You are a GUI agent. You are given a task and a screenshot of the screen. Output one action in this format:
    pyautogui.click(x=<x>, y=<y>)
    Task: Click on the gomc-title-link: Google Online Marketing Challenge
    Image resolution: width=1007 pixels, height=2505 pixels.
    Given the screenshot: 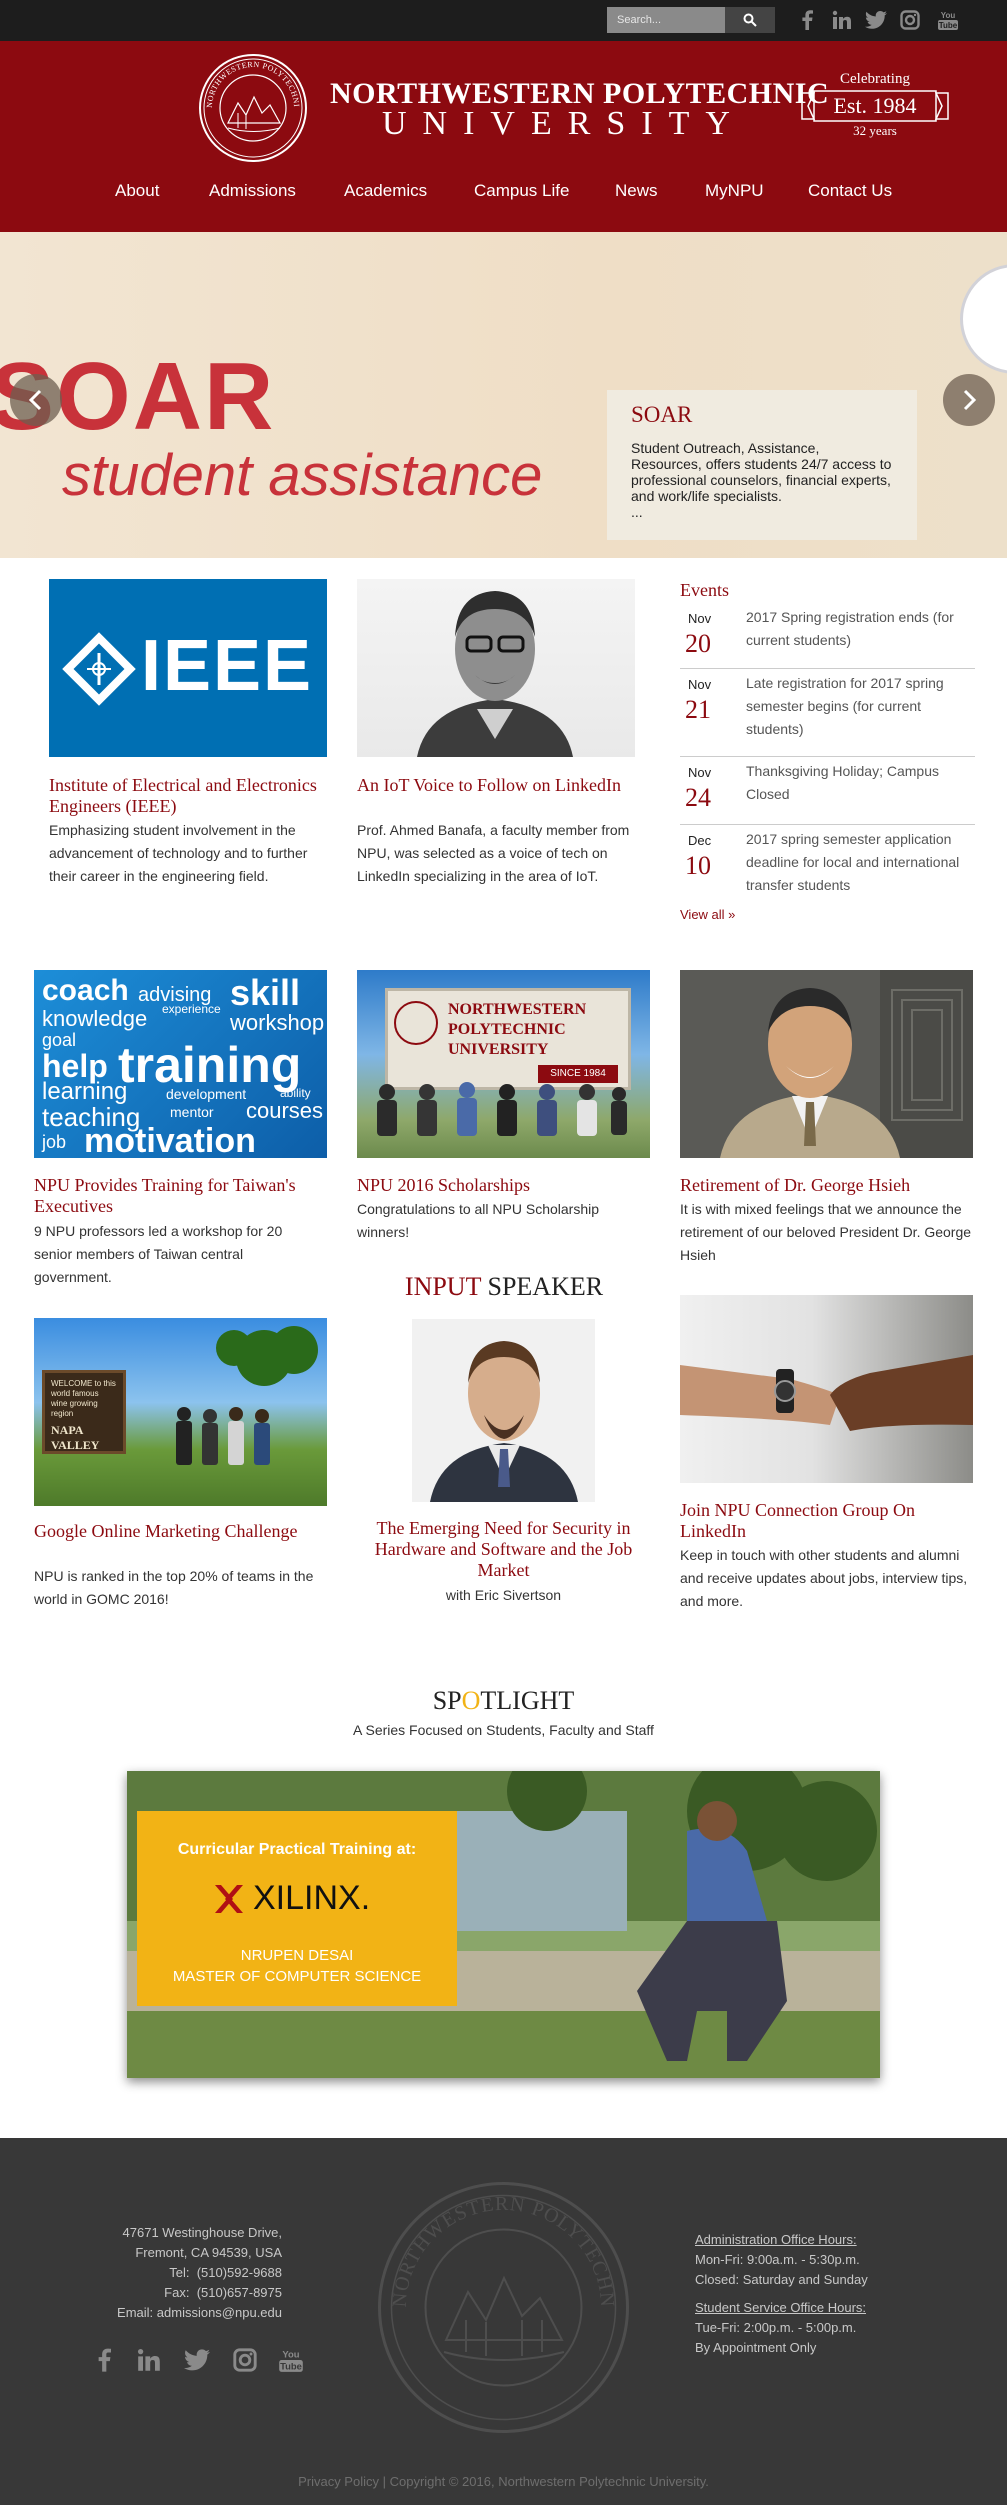 What is the action you would take?
    pyautogui.click(x=179, y=1531)
    